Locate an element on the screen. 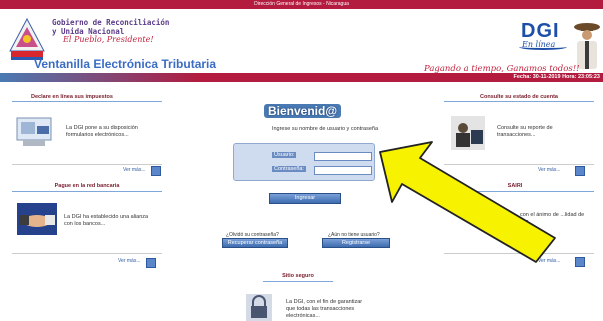 This screenshot has width=603, height=321. annotation-arrow-icon is located at coordinates (467, 202).